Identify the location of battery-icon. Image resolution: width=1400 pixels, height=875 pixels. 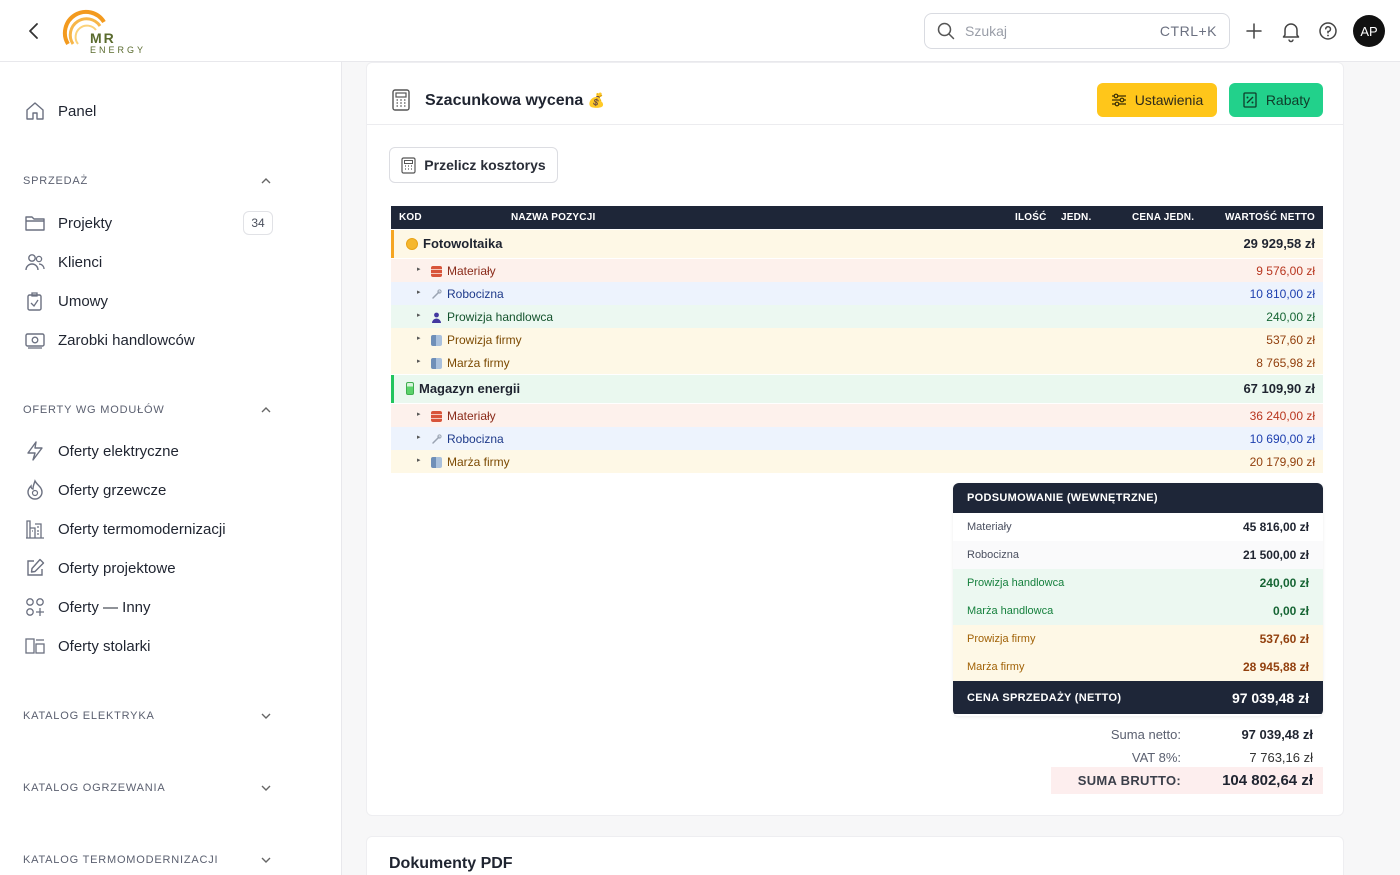
(410, 388).